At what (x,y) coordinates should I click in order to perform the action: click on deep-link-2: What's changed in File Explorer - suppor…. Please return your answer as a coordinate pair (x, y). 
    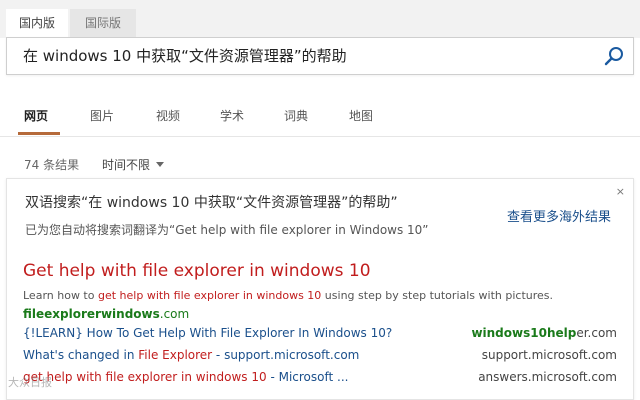
    Looking at the image, I should click on (191, 355).